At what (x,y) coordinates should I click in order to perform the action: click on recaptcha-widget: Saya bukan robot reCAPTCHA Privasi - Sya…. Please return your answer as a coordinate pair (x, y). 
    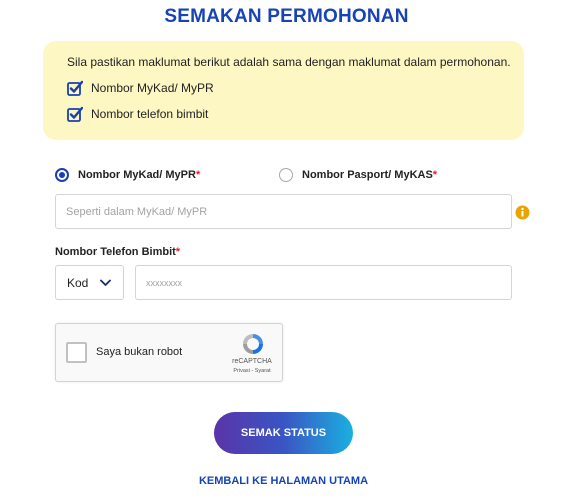
    Looking at the image, I should click on (169, 352).